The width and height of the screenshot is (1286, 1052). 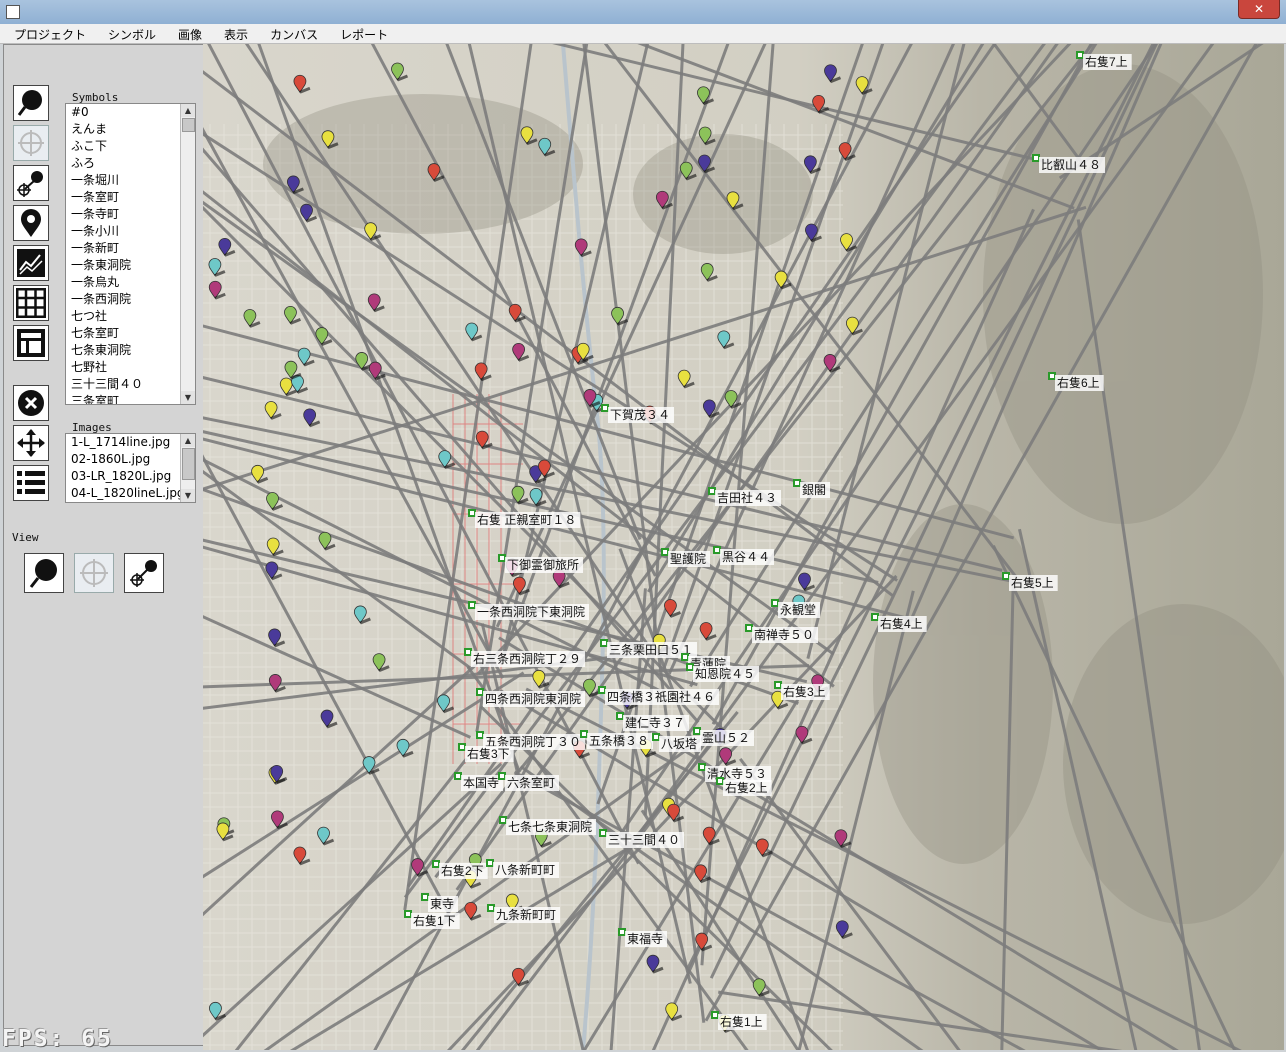 What do you see at coordinates (524, 518) in the screenshot?
I see `map-label: 右隻 正親室町１８` at bounding box center [524, 518].